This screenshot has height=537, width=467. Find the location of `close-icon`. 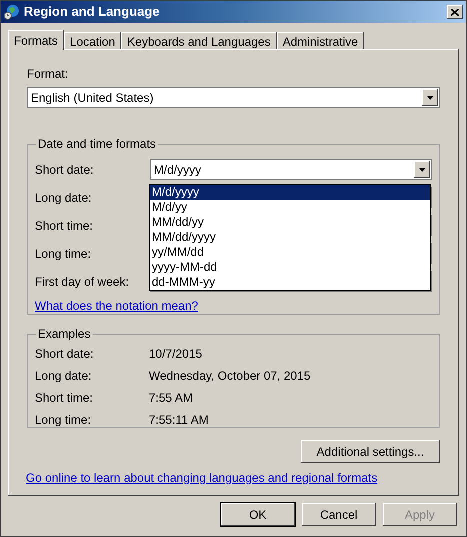

close-icon is located at coordinates (455, 12).